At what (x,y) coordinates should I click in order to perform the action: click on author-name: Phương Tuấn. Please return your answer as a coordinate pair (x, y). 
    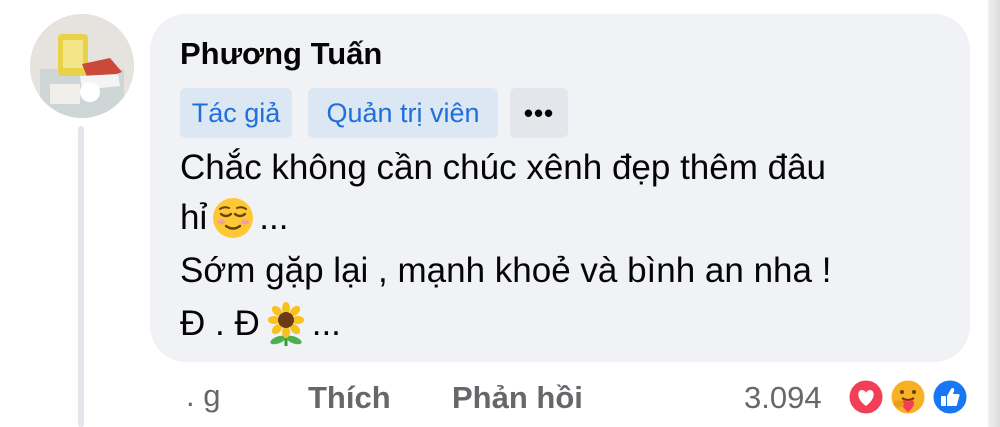
    Looking at the image, I should click on (281, 54).